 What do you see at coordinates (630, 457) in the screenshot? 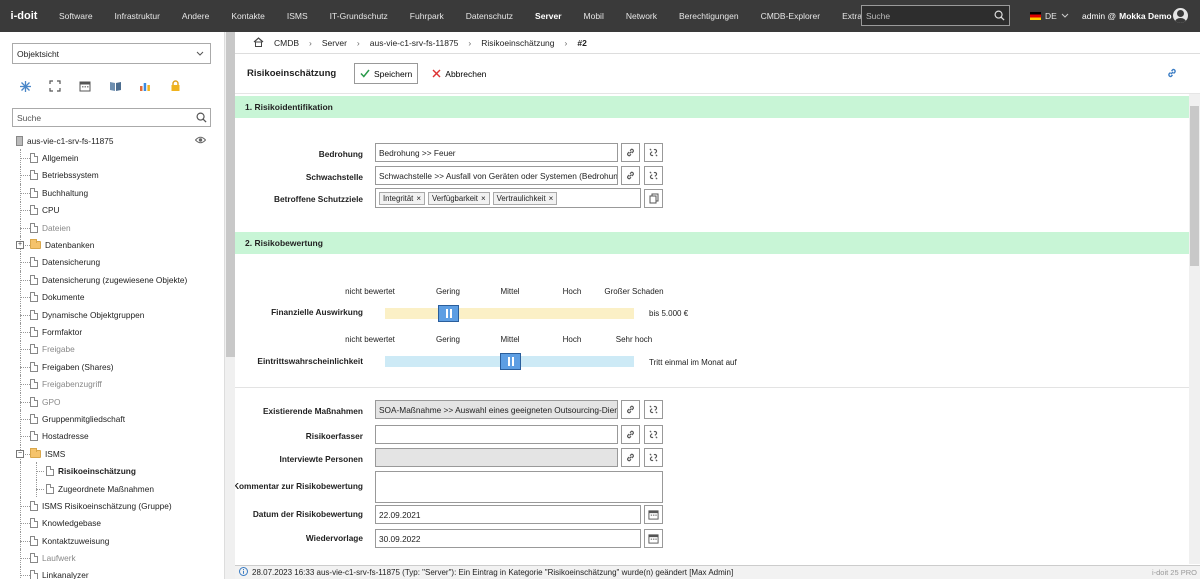
I see `interviewed-link-button` at bounding box center [630, 457].